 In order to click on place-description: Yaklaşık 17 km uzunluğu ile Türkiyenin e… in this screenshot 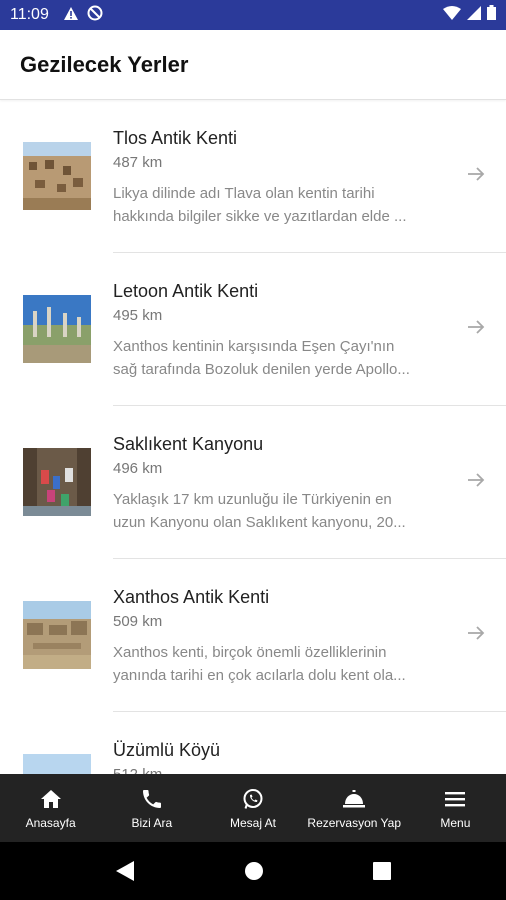, I will do `click(259, 511)`.